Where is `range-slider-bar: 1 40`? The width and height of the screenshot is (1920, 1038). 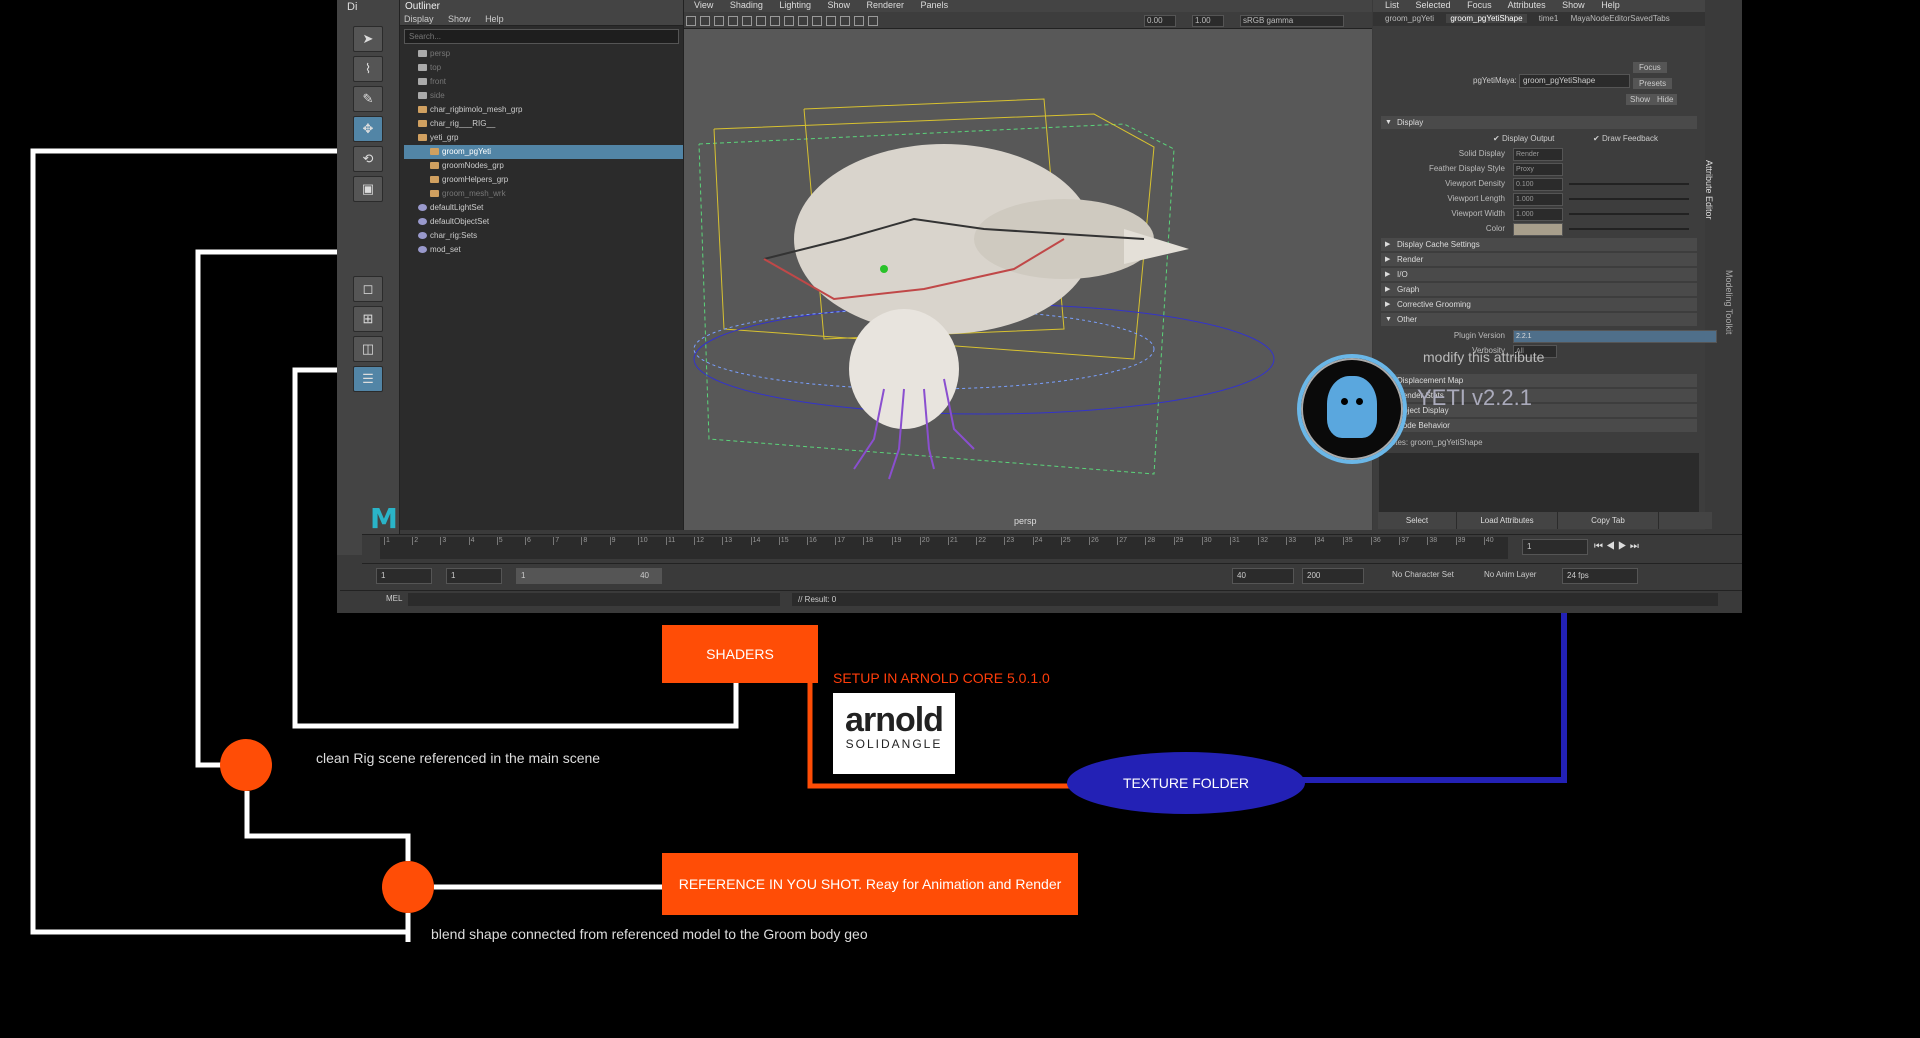
range-slider-bar: 1 40 is located at coordinates (589, 576).